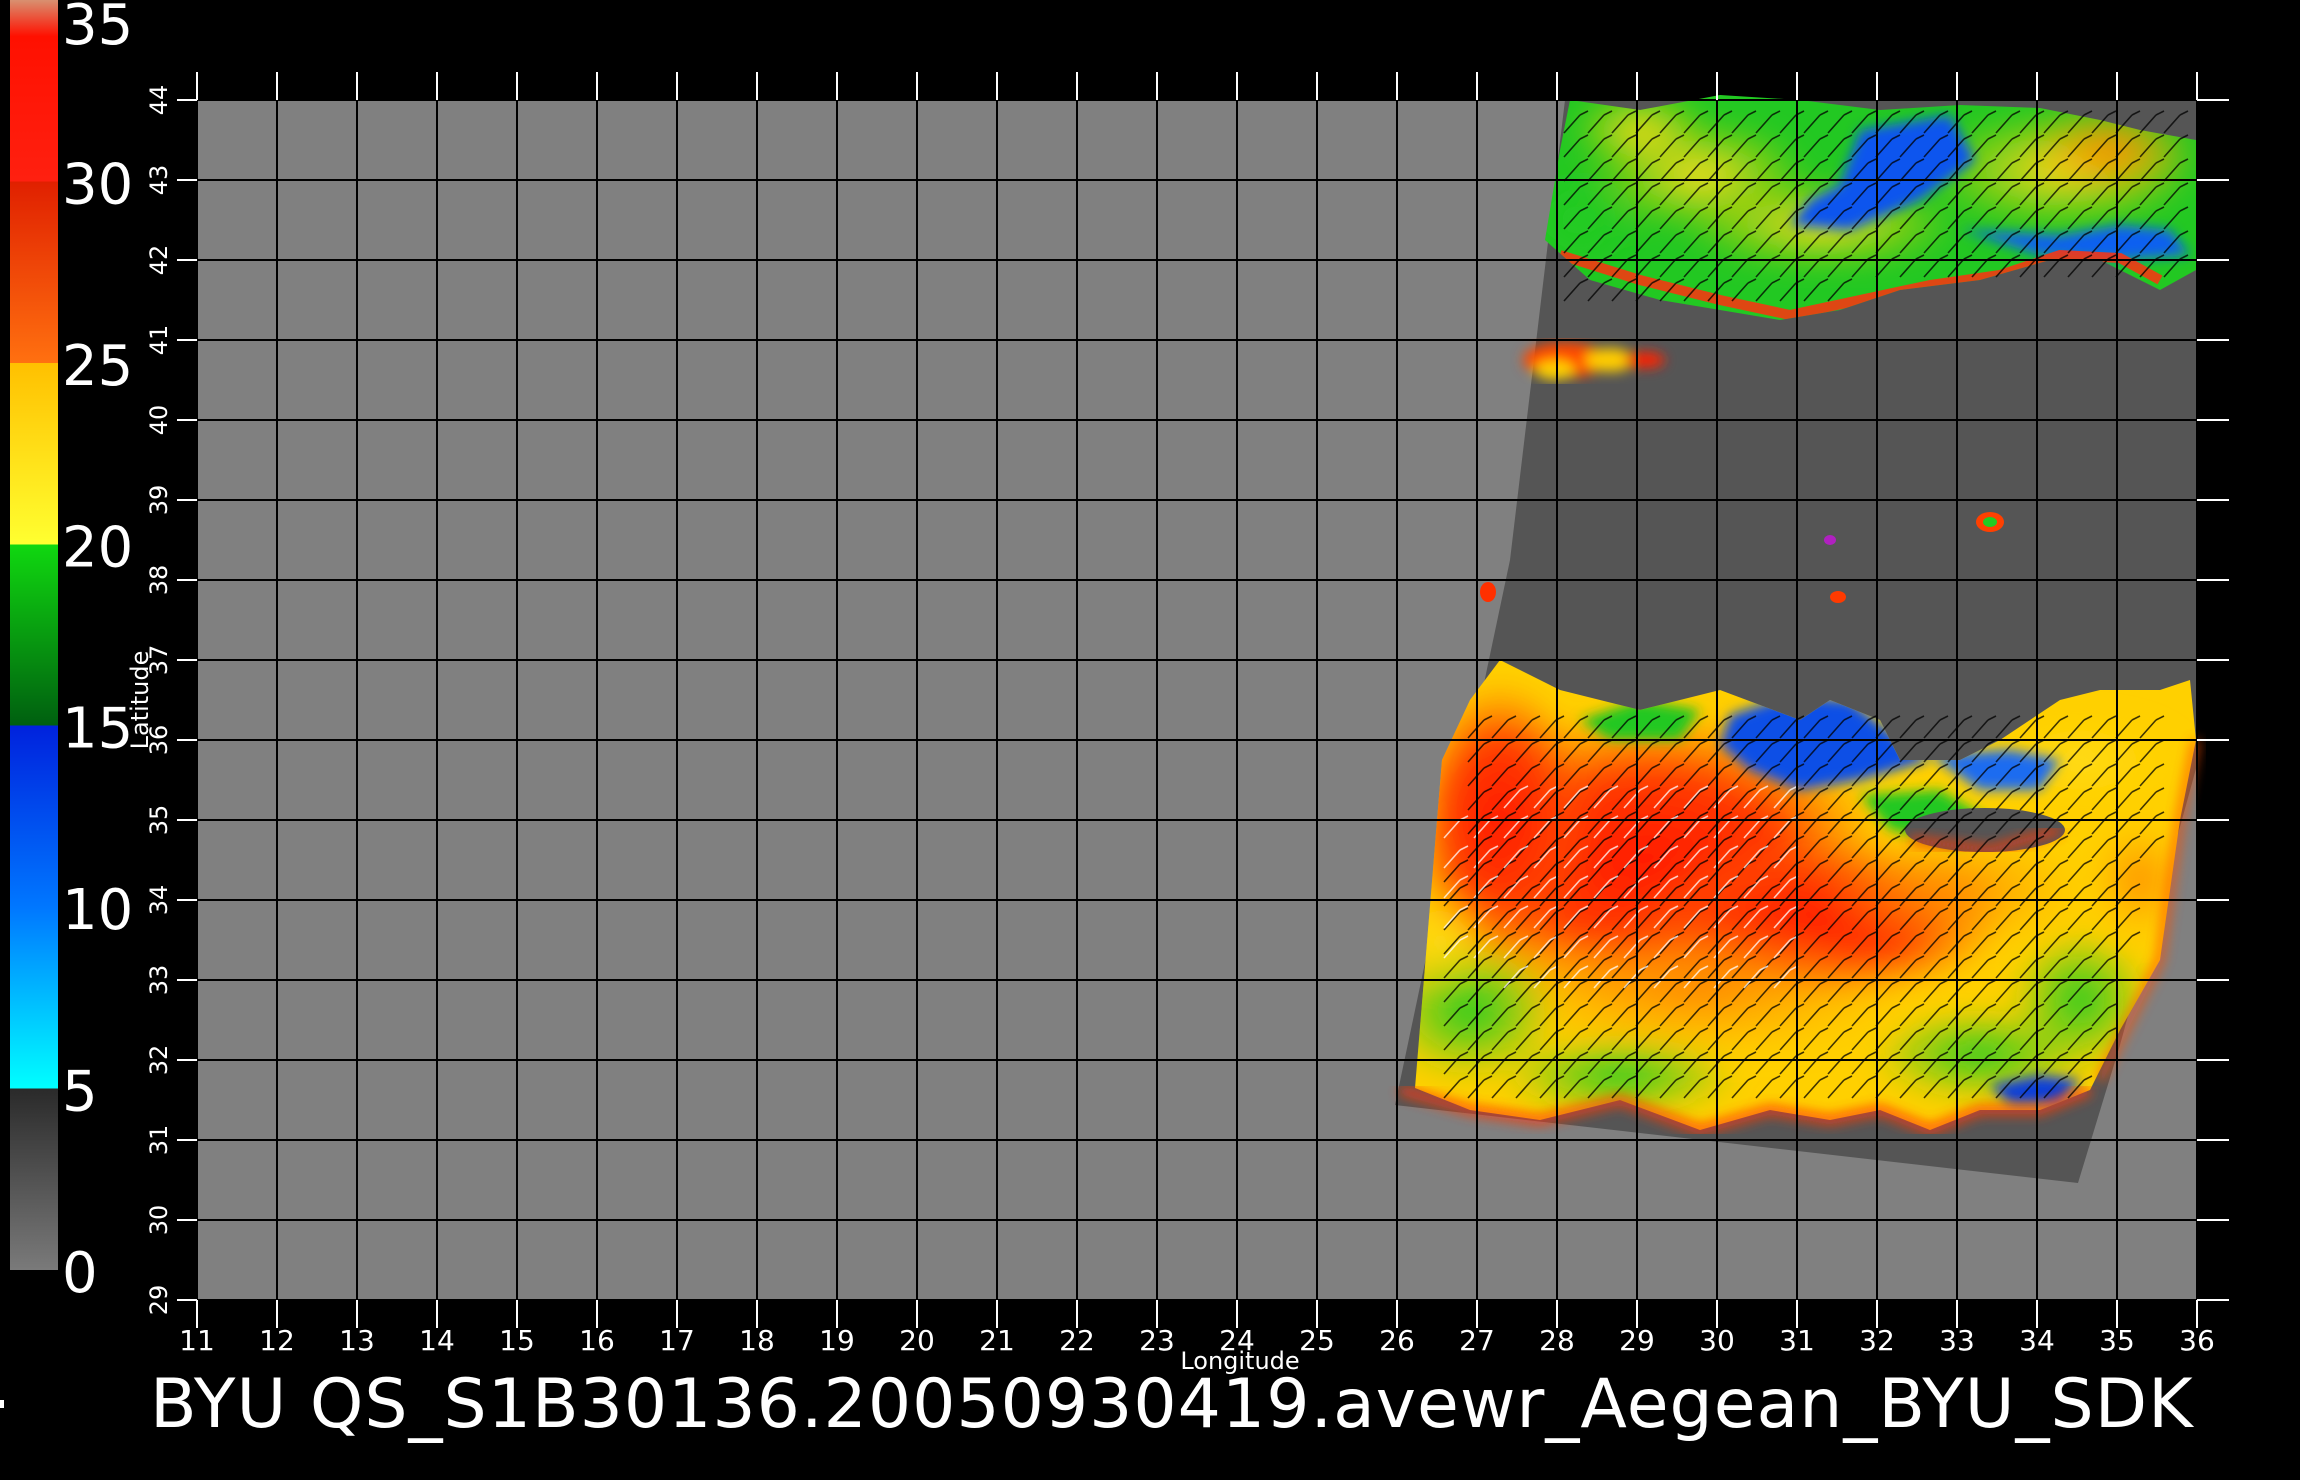  I want to click on lat-tick-label-31: 31, so click(159, 1140).